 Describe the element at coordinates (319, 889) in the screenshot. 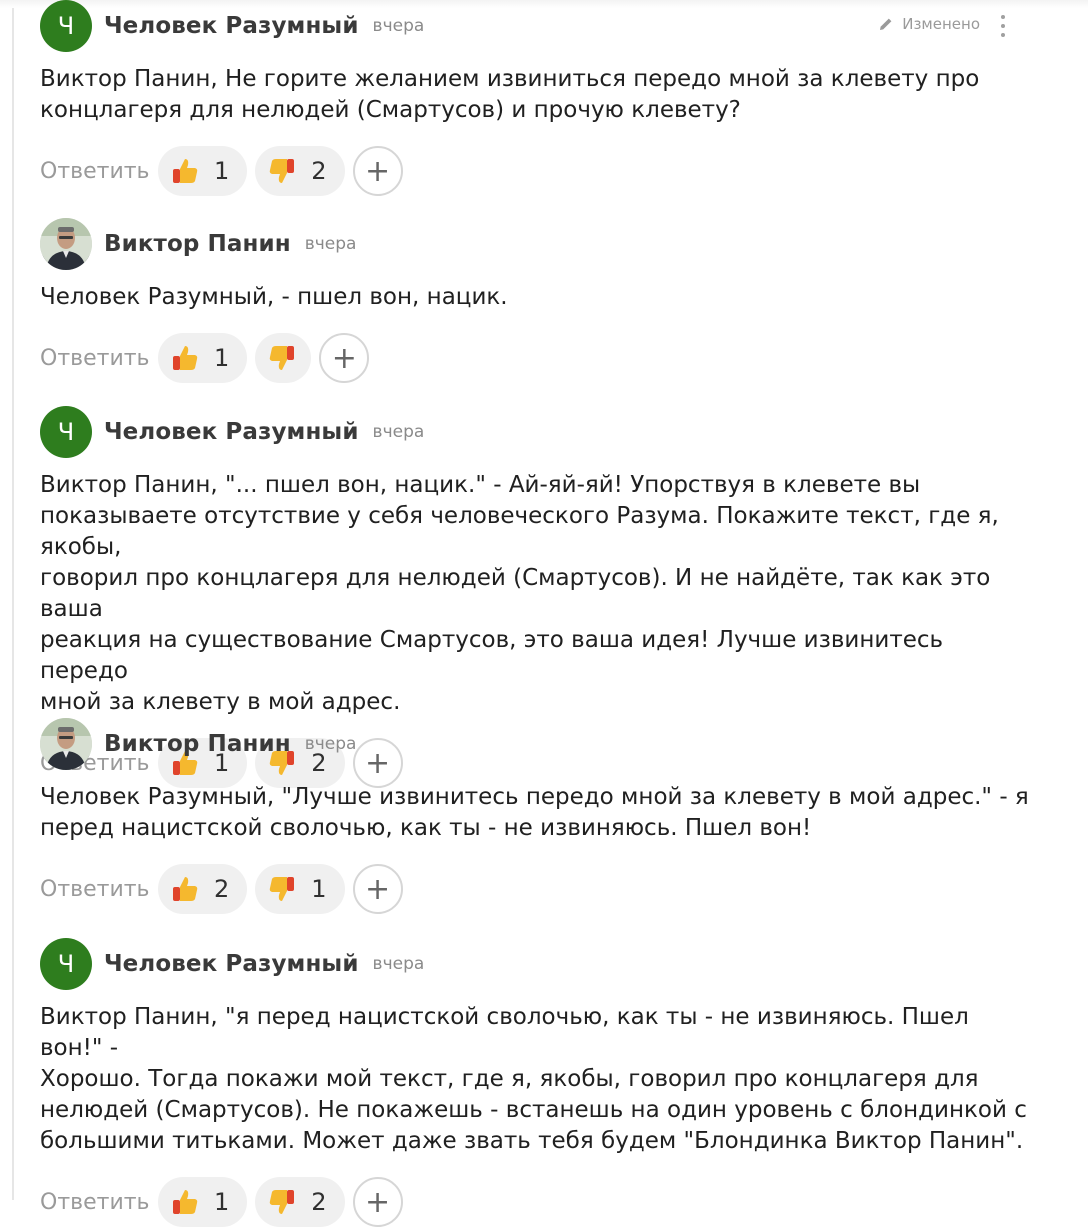

I see `dislike-count: 1` at that location.